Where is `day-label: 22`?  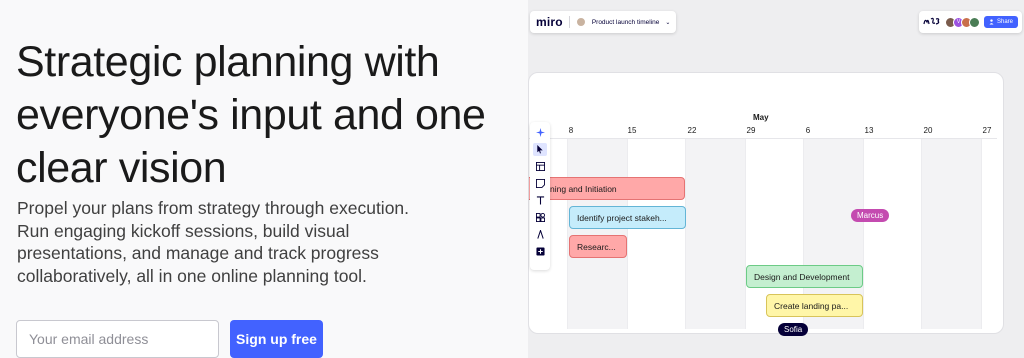
day-label: 22 is located at coordinates (692, 130).